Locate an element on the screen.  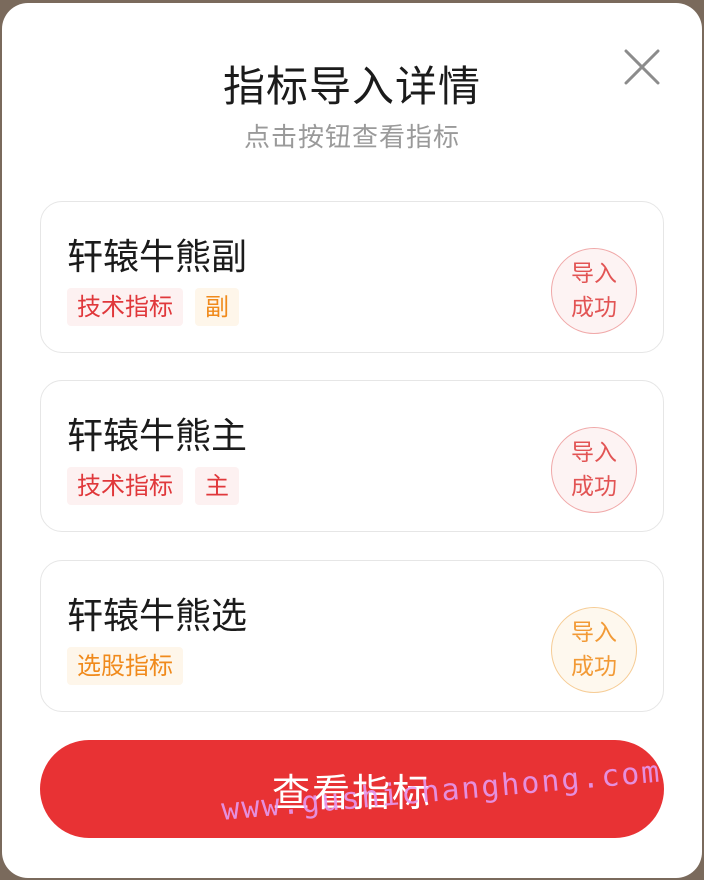
indicator-name: 轩辕牛熊选 is located at coordinates (157, 616).